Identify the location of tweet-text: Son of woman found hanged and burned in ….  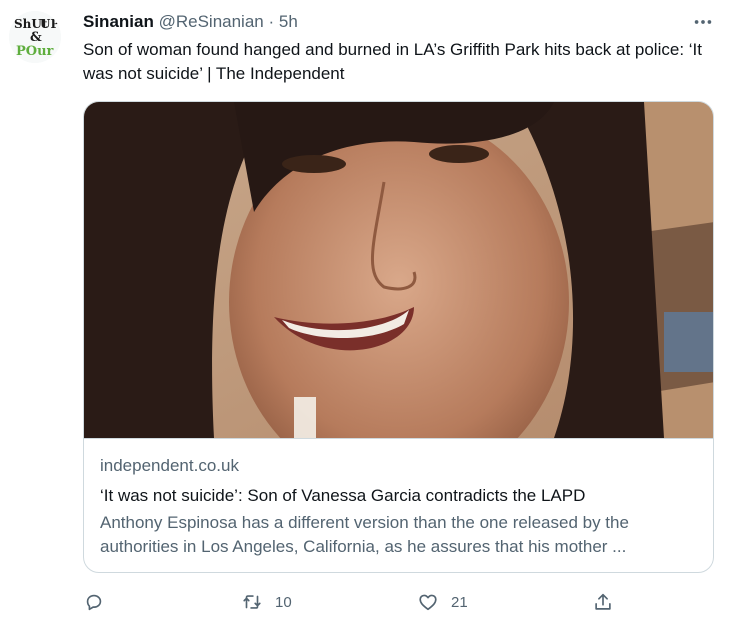
(392, 61).